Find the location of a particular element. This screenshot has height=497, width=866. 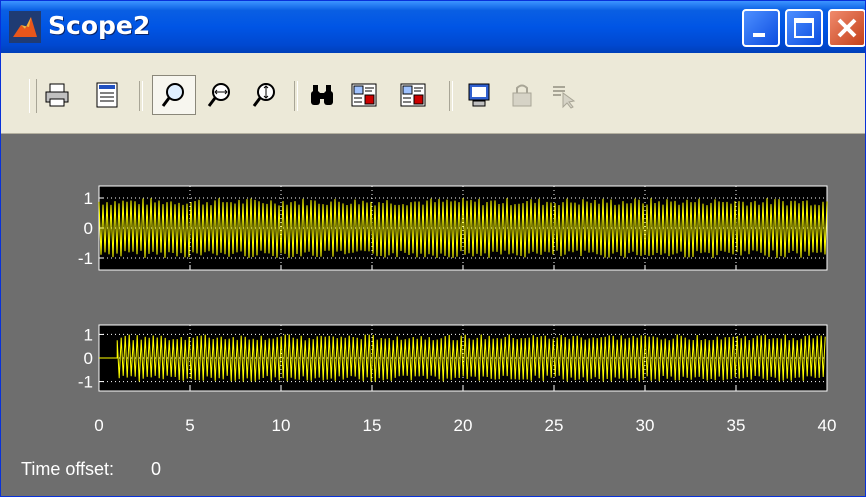

window-title: Scope2 is located at coordinates (99, 25).